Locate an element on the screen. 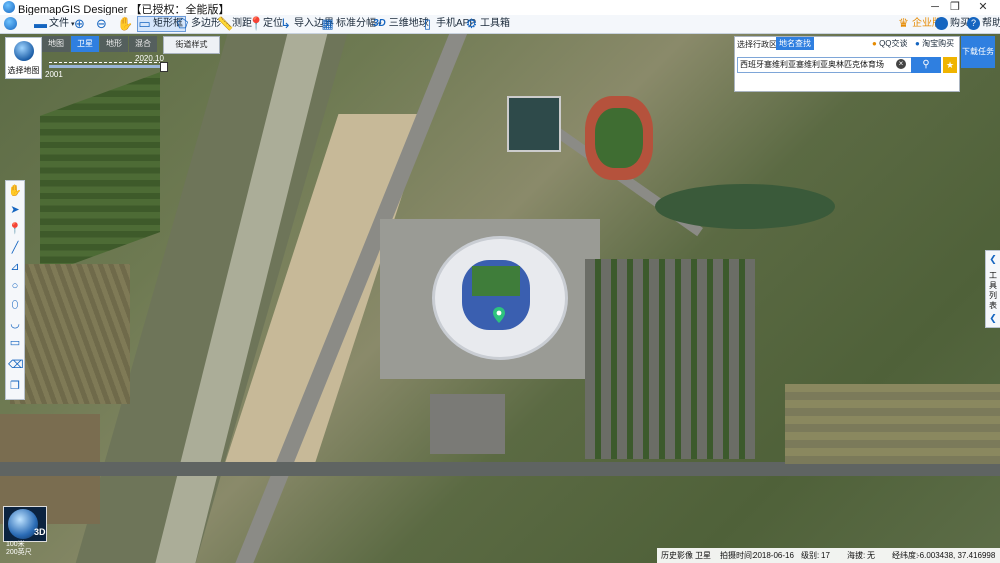 The image size is (1000, 563). ellipse-icon: ⬯ is located at coordinates (15, 305).